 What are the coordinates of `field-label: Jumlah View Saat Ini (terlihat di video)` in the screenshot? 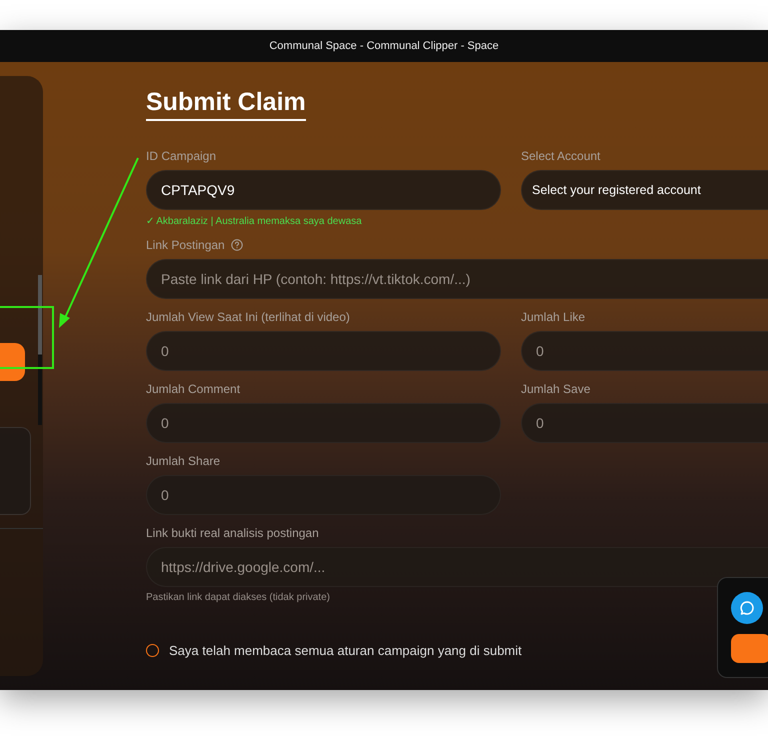 It's located at (248, 317).